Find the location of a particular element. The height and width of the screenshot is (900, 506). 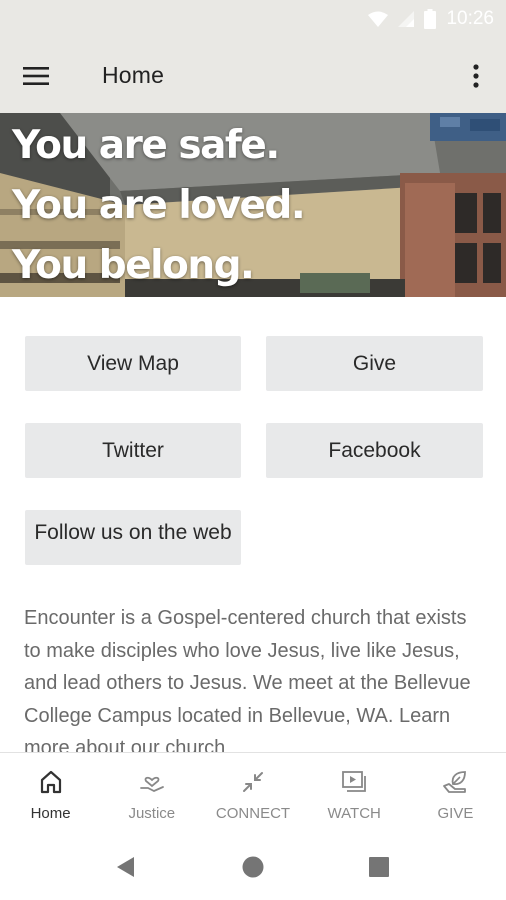

hero-line-3: You belong. is located at coordinates (133, 265).